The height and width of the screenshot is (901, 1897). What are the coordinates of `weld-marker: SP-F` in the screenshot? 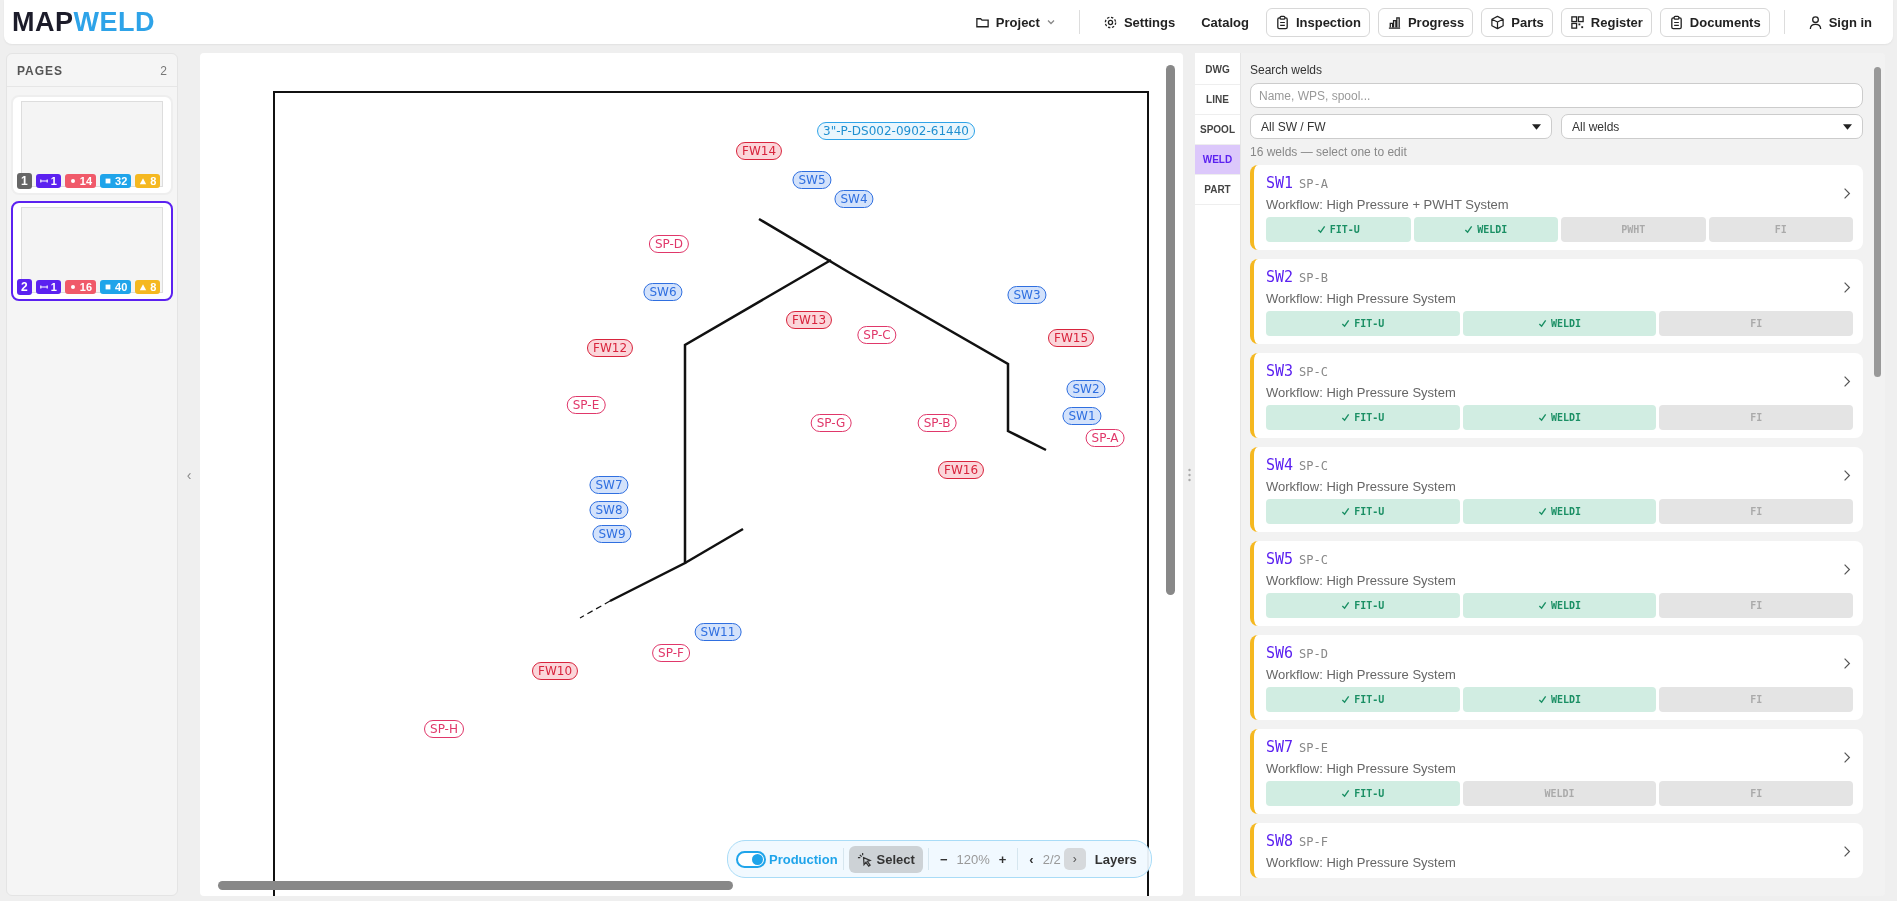 It's located at (671, 653).